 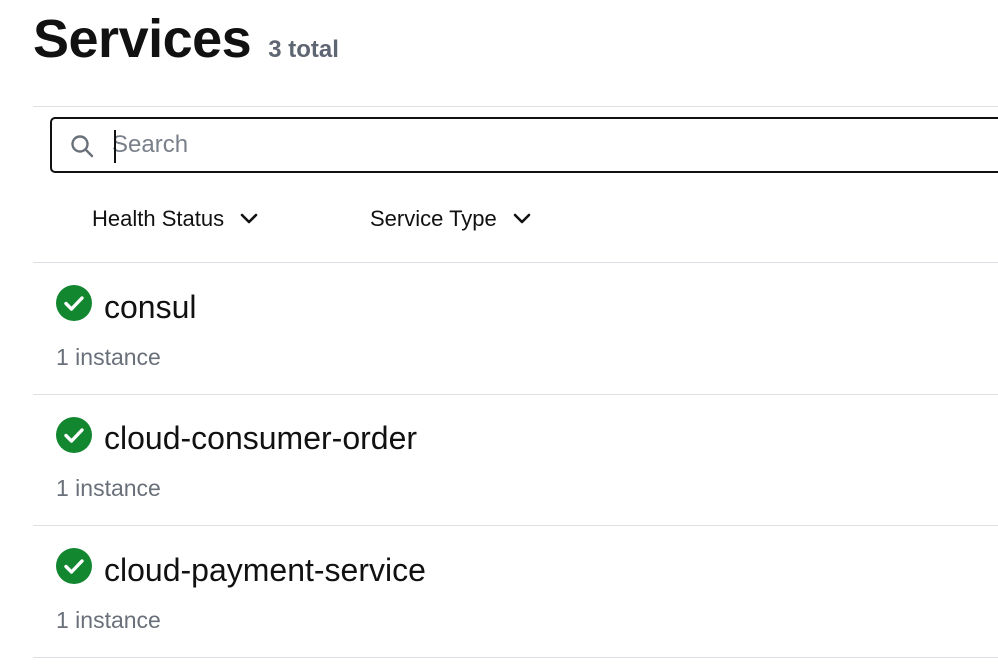 I want to click on filter-service-type: Service Type, so click(x=451, y=219).